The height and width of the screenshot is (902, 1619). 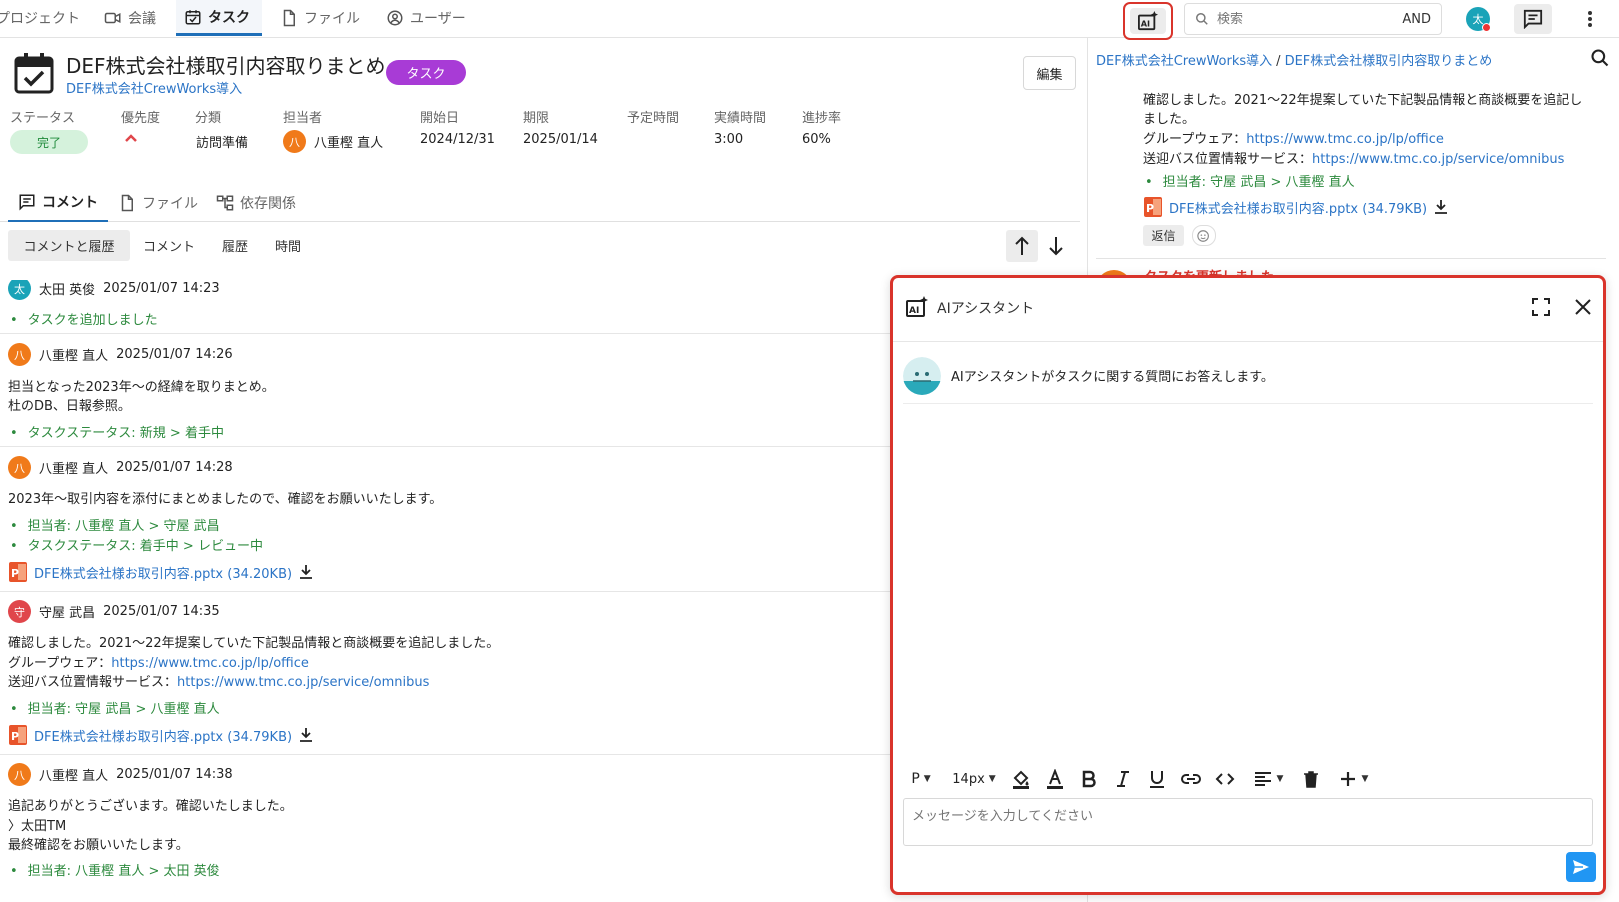 I want to click on chat-button, so click(x=1533, y=19).